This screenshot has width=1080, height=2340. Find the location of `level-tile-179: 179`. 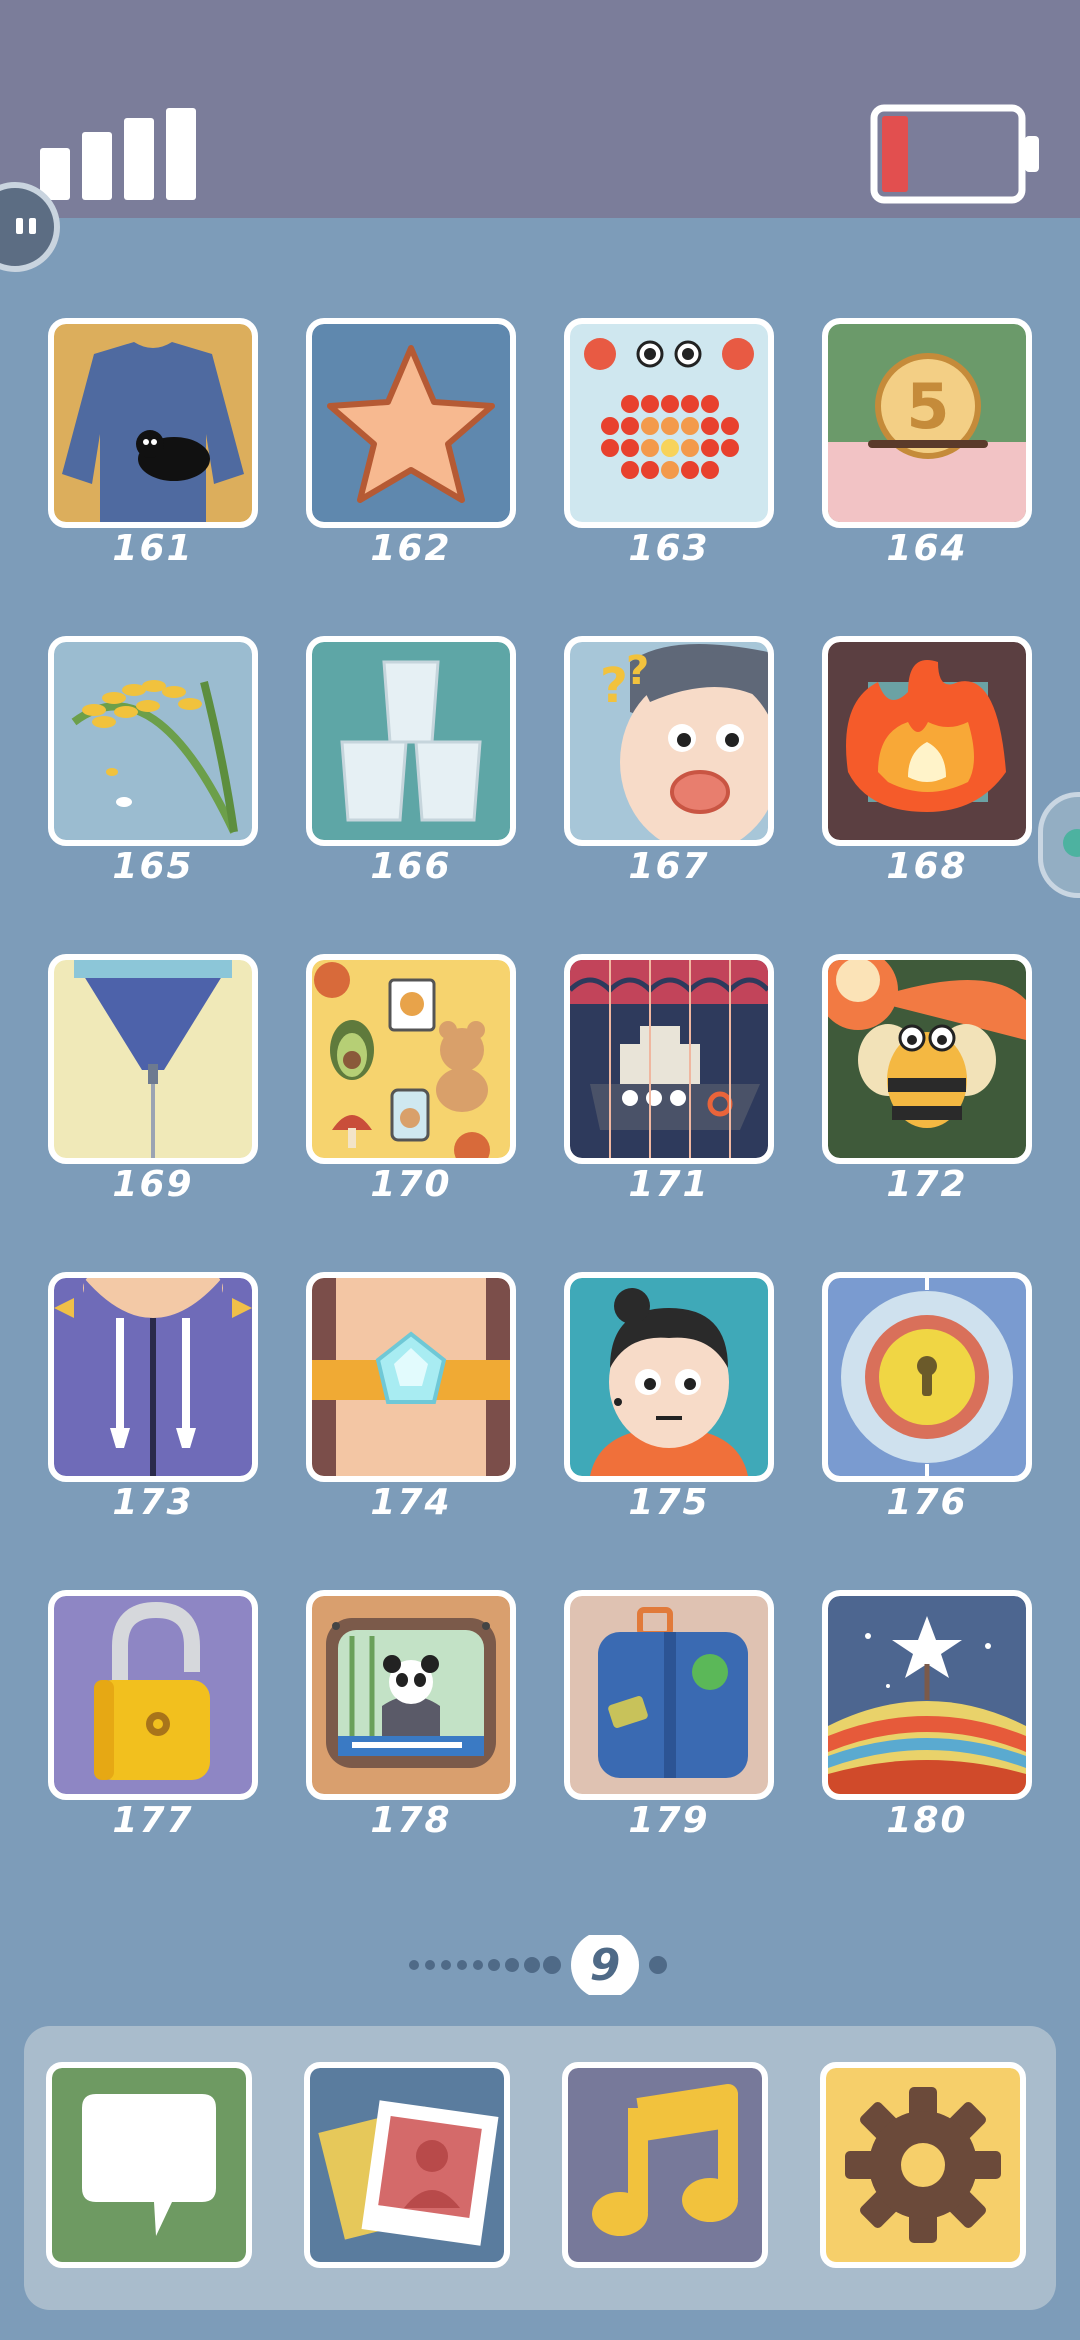

level-tile-179: 179 is located at coordinates (669, 1715).